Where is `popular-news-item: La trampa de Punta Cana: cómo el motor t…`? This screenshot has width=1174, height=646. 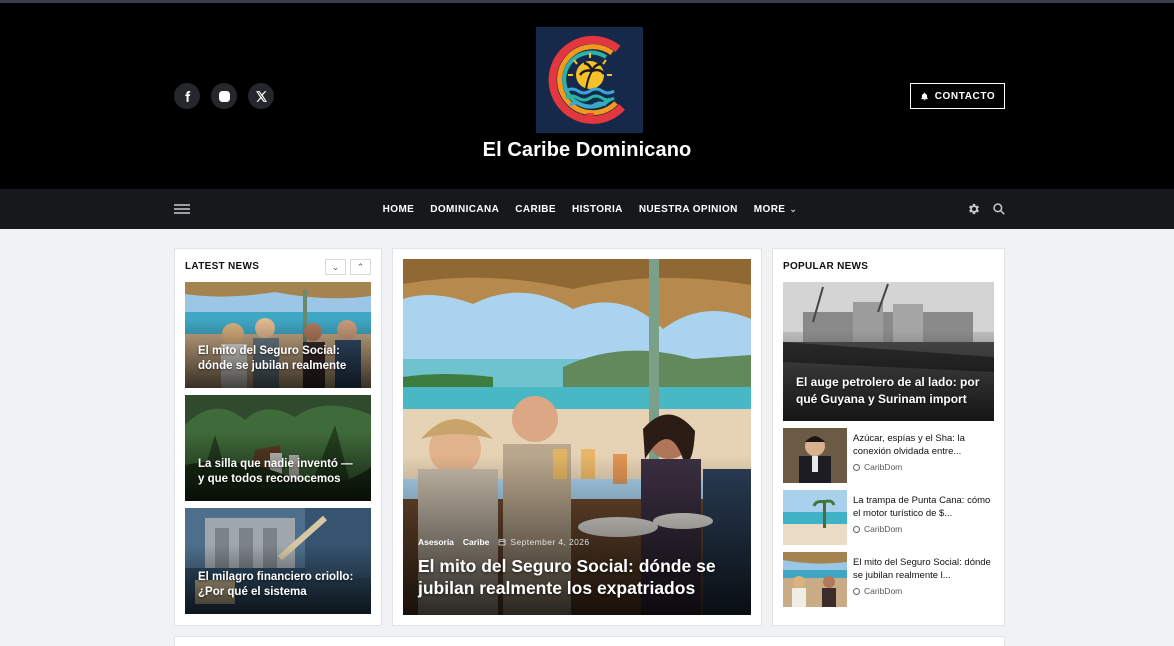 popular-news-item: La trampa de Punta Cana: cómo el motor t… is located at coordinates (890, 518).